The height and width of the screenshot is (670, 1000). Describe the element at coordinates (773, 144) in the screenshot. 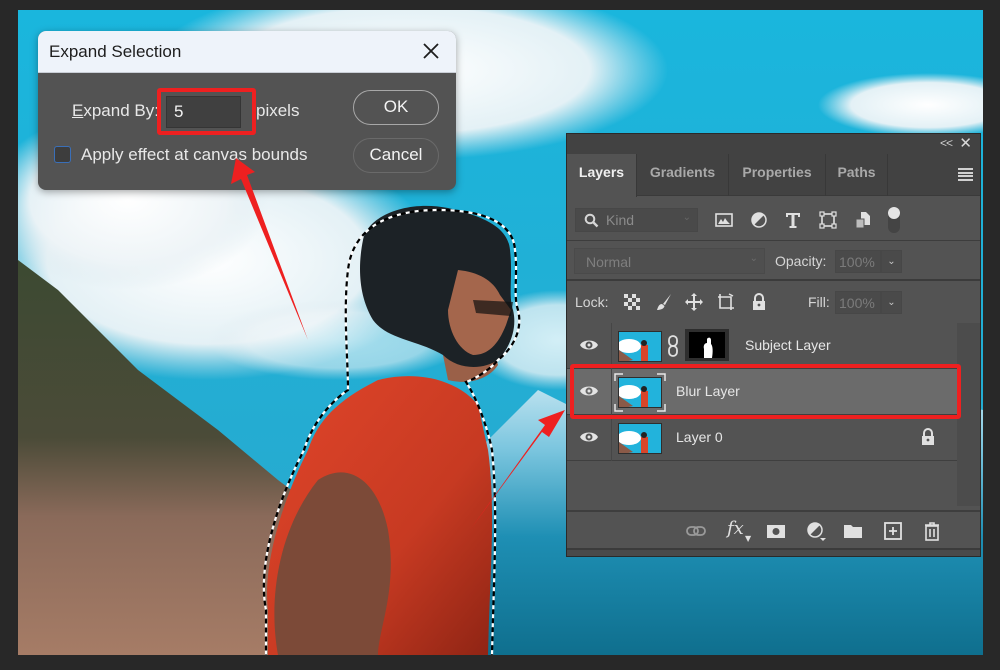

I see `panel-header-bar: << ✕` at that location.